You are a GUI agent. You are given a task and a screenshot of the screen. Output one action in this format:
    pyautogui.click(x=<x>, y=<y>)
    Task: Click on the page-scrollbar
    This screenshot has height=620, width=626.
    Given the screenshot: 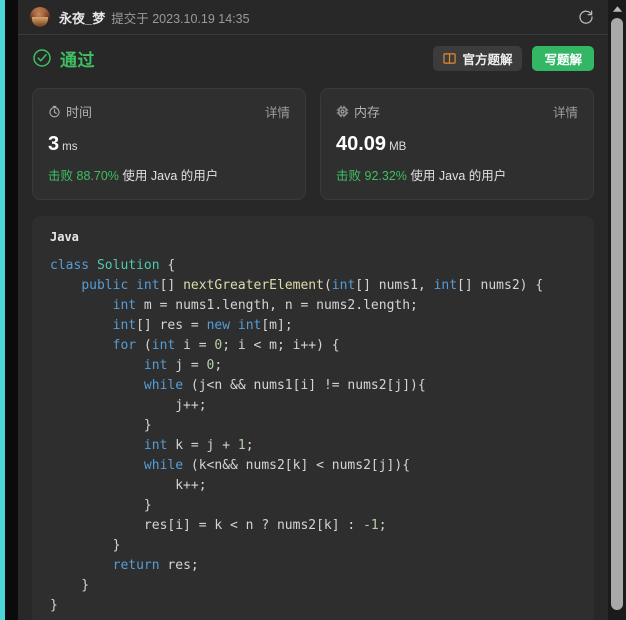 What is the action you would take?
    pyautogui.click(x=617, y=310)
    